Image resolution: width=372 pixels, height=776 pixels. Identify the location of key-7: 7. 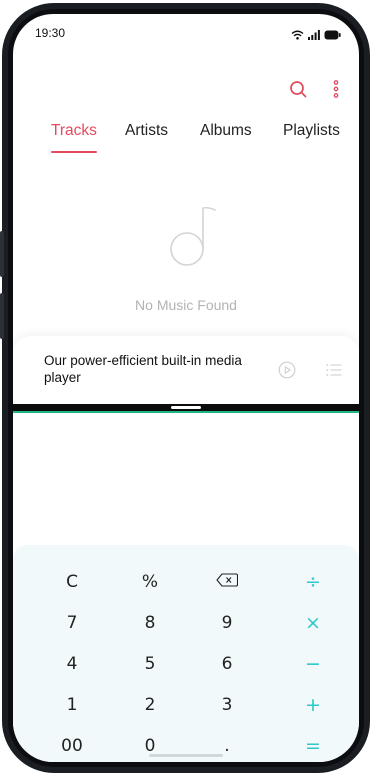
(72, 623).